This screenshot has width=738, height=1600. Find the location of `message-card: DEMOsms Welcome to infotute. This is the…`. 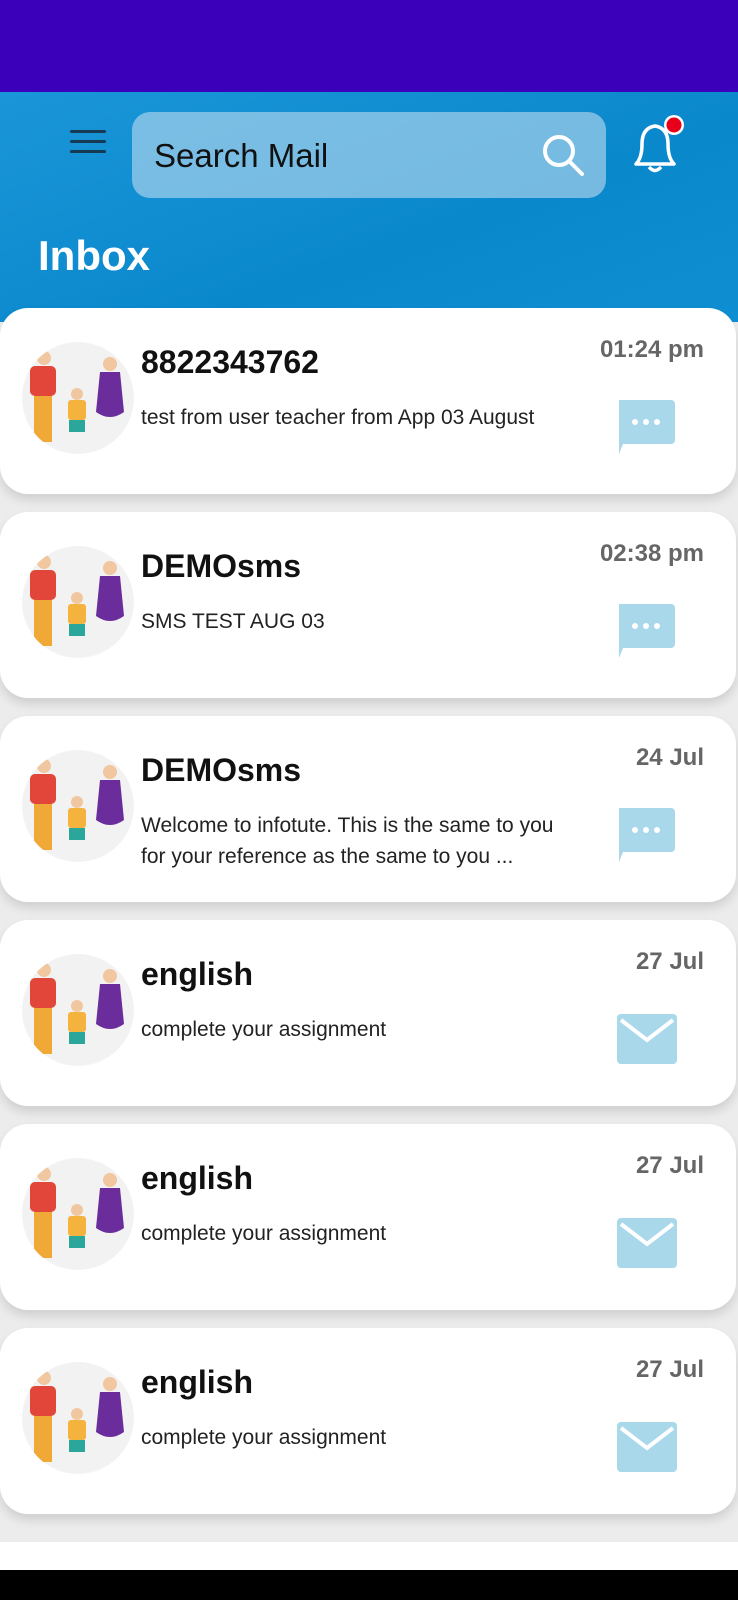

message-card: DEMOsms Welcome to infotute. This is the… is located at coordinates (368, 809).